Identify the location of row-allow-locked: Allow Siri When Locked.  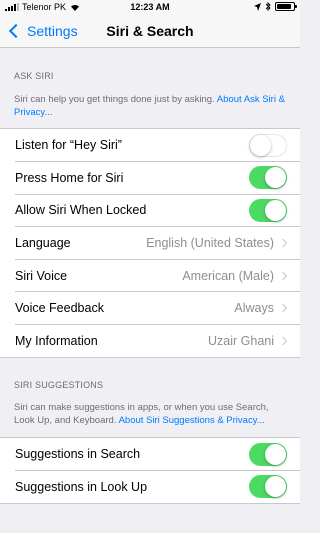
(150, 210).